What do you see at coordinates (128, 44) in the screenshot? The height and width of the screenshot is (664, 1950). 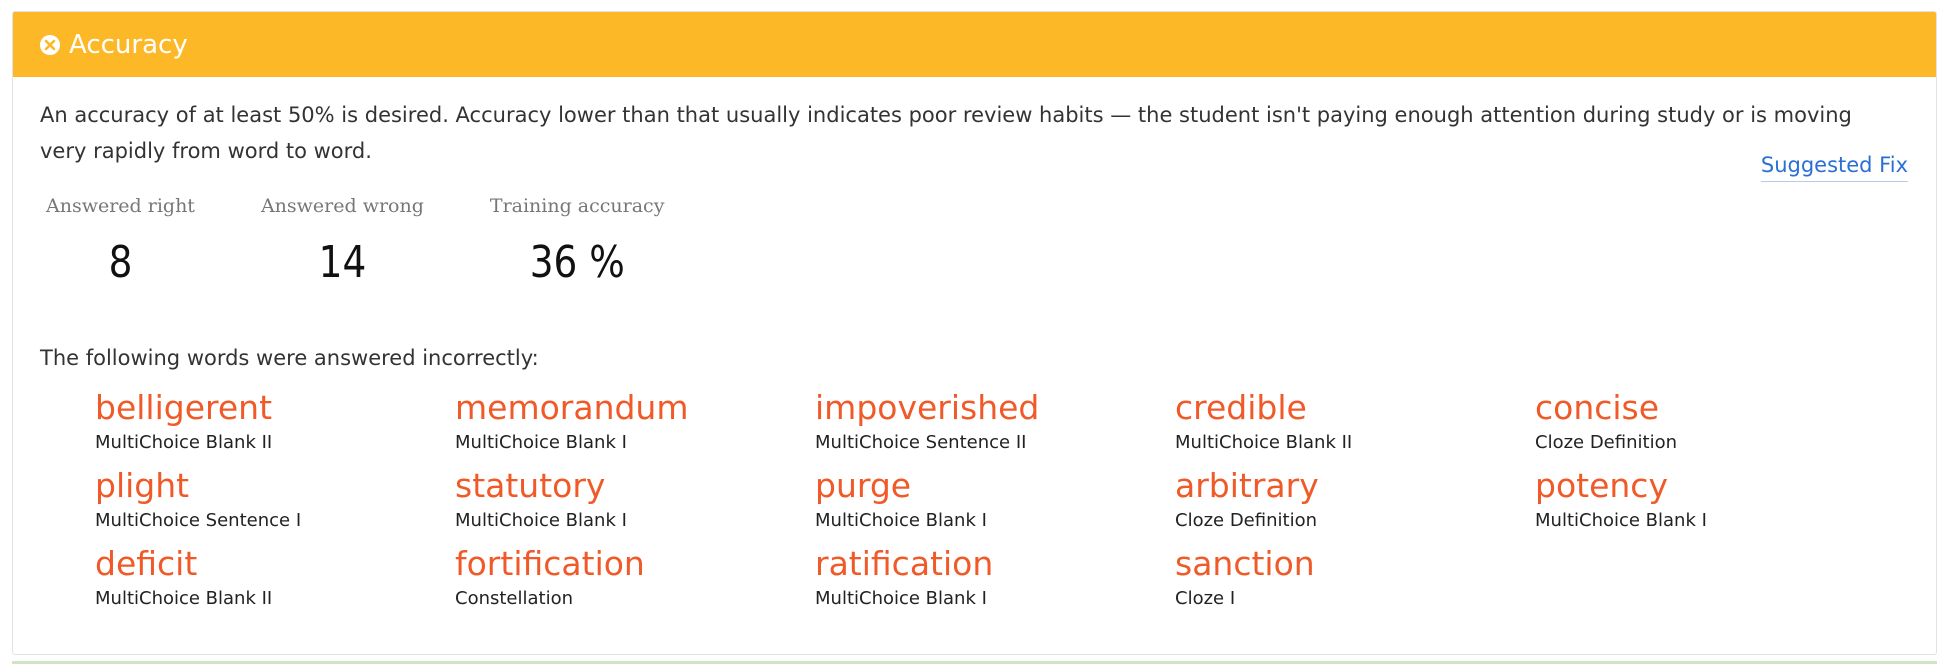 I see `panel-title: Accuracy` at bounding box center [128, 44].